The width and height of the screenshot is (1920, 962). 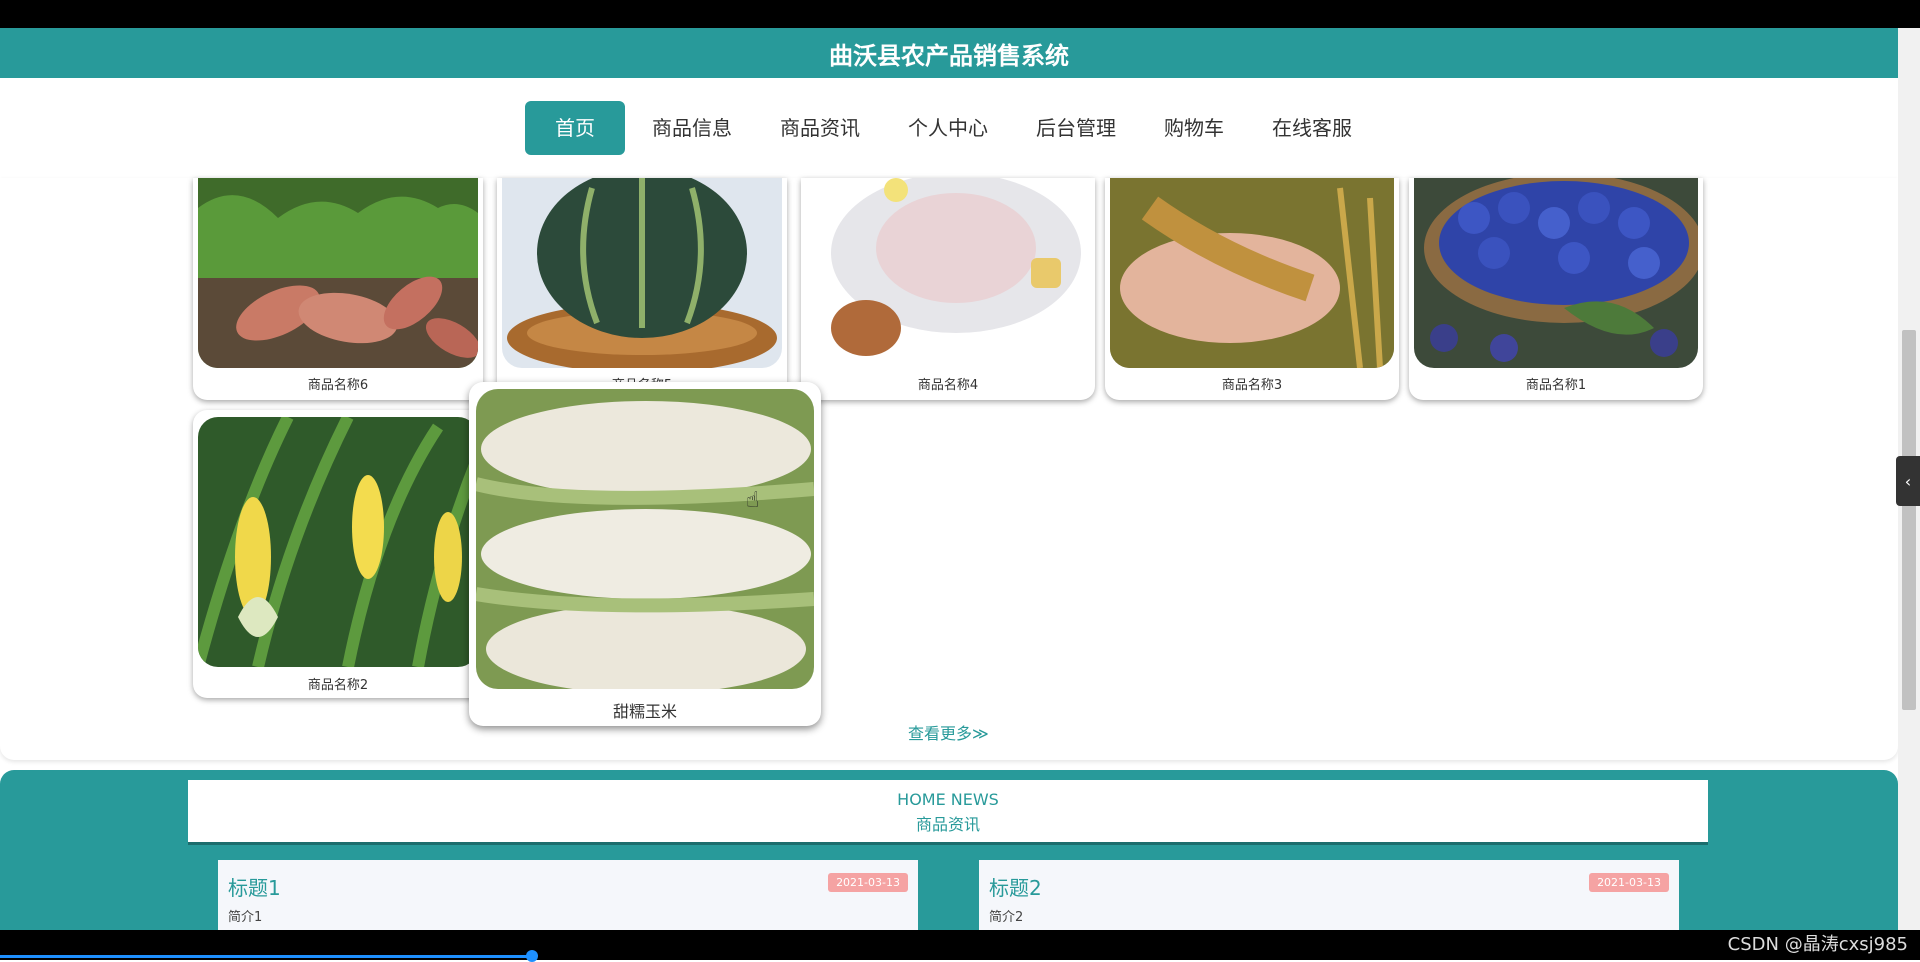 I want to click on product-card: 商品名称5, so click(x=642, y=289).